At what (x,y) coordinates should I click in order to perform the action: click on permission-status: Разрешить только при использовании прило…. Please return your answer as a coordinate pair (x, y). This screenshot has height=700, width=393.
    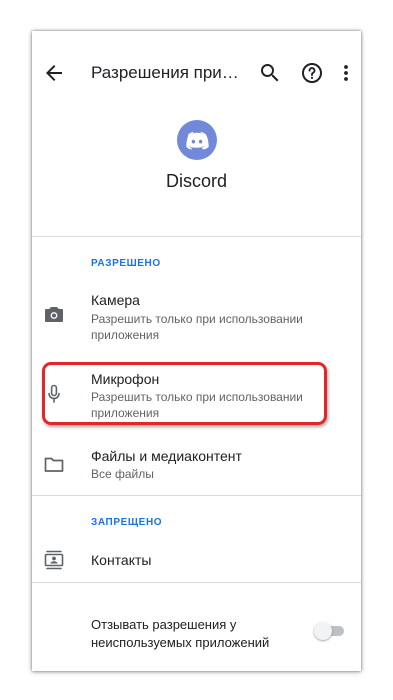
    Looking at the image, I should click on (197, 327).